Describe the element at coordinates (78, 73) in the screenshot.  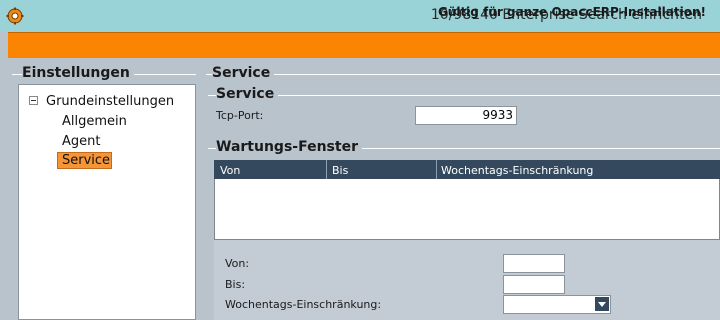
I see `left-panel-title: Einstellungen` at that location.